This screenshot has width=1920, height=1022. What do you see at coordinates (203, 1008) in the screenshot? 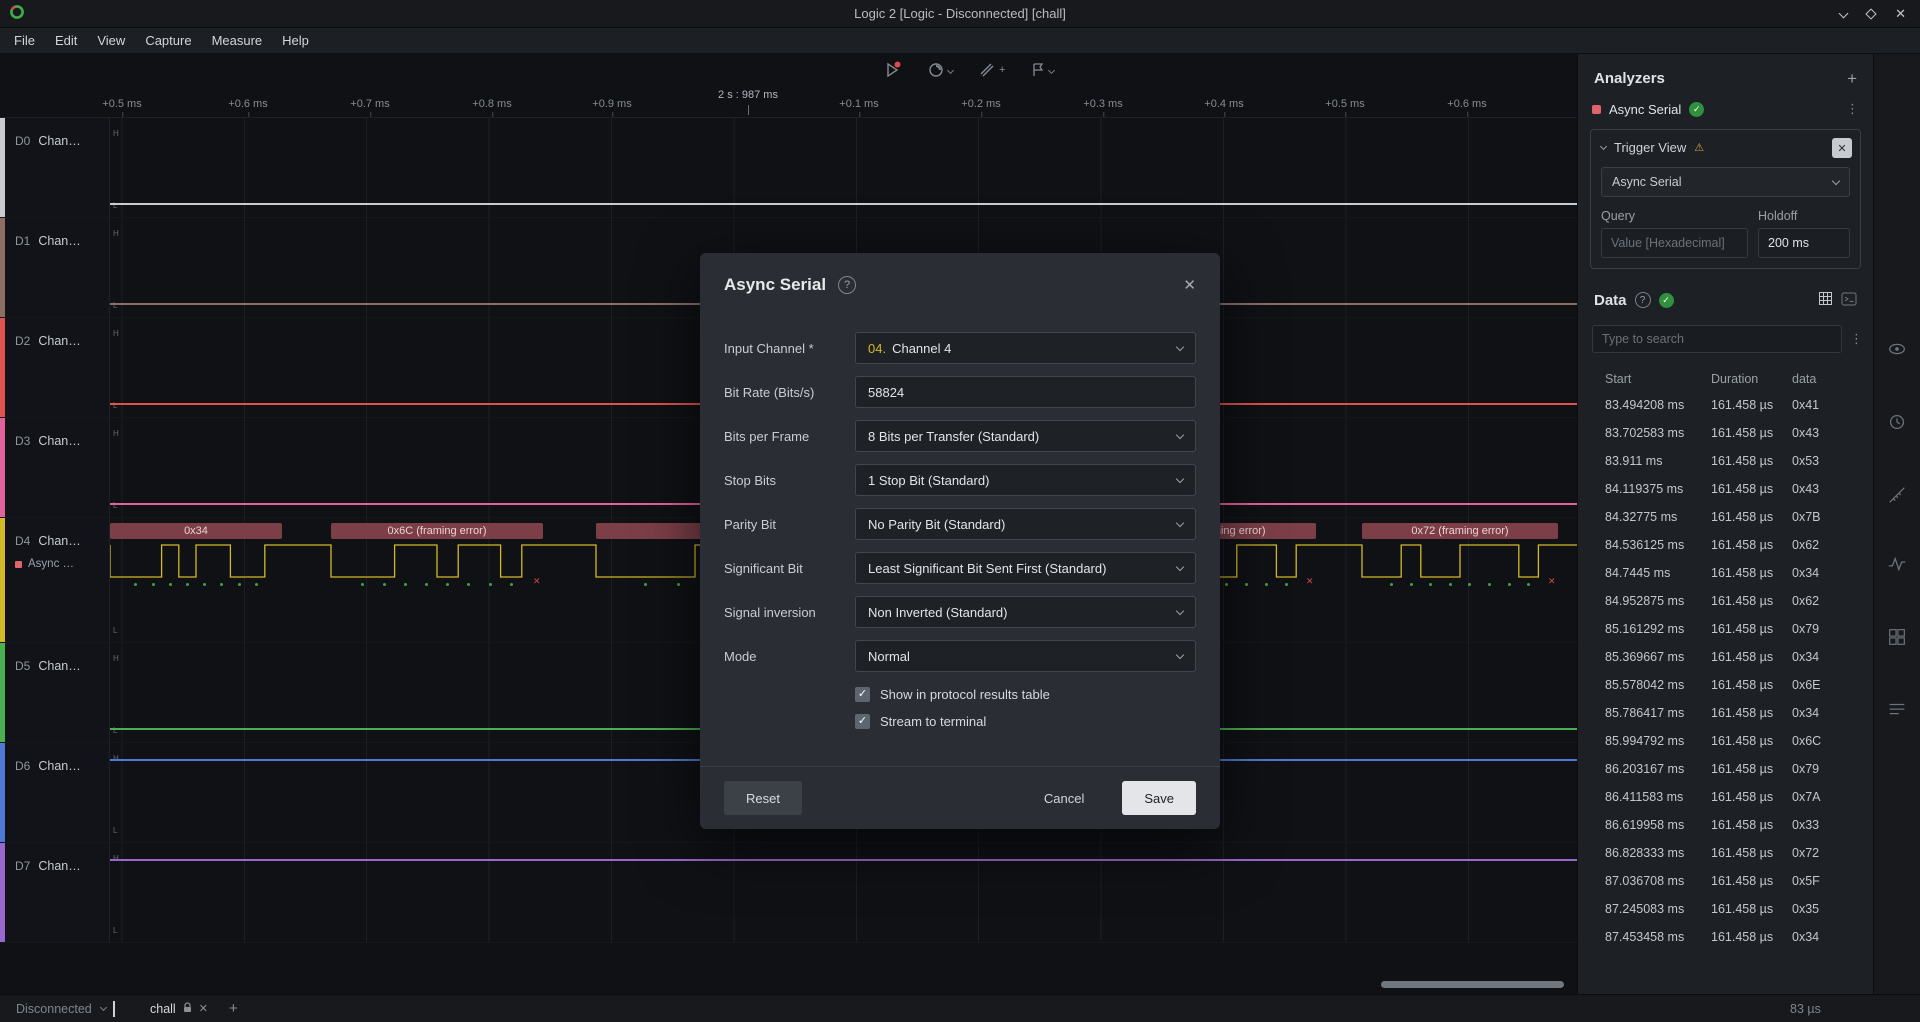
I see `tab-close-icon: ✕` at bounding box center [203, 1008].